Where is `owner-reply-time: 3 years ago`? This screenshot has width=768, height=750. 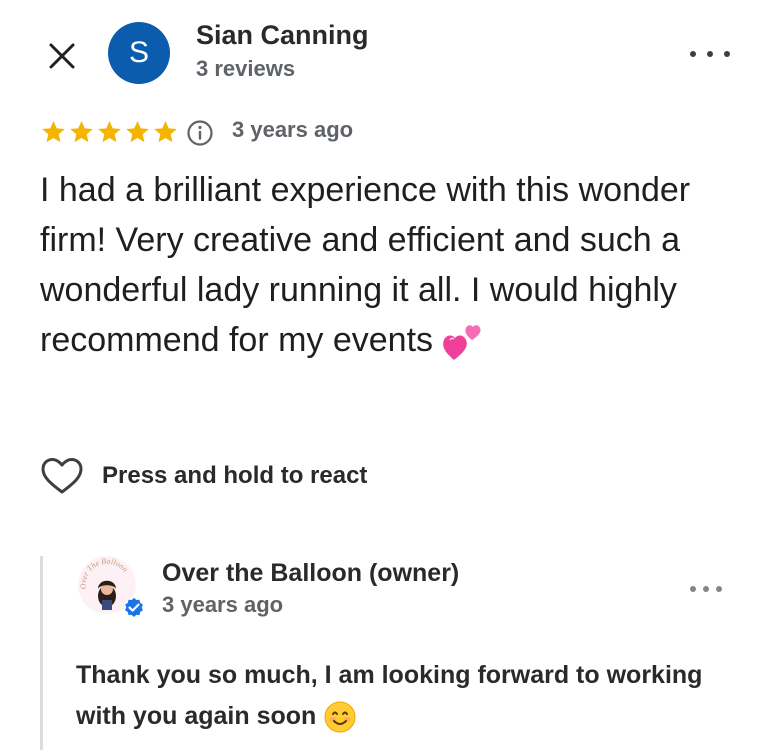 owner-reply-time: 3 years ago is located at coordinates (223, 604).